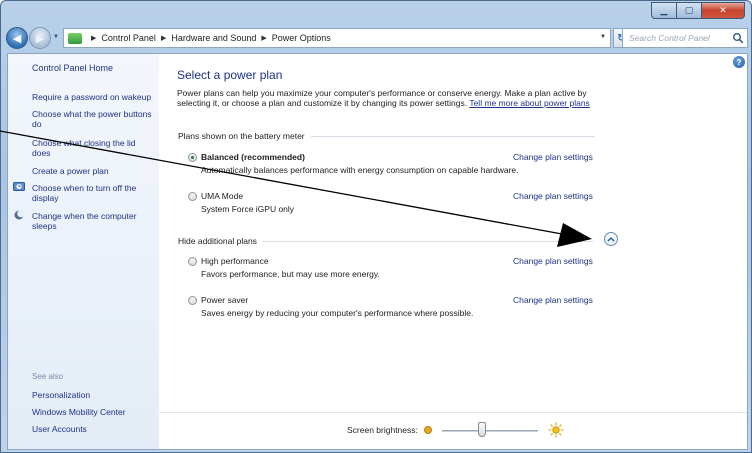 The image size is (752, 453). What do you see at coordinates (94, 119) in the screenshot?
I see `sidebar-link-power-buttons: Choose what the power buttons do` at bounding box center [94, 119].